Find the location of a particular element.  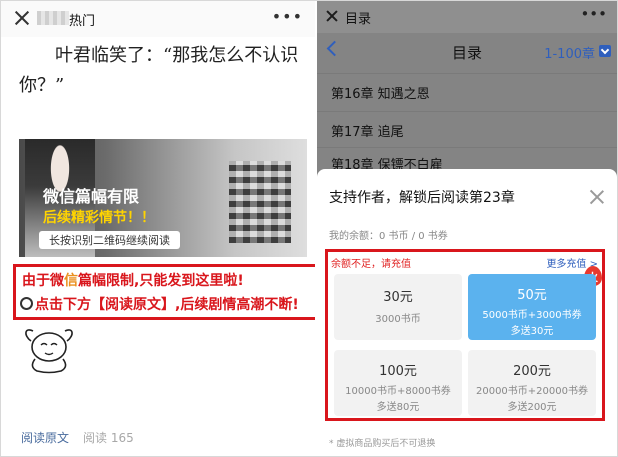

read-original-notice: 由于微信篇幅限制,只能发到这里啦! 点击下方【阅读原文】,后续剧情高潮不断! is located at coordinates (164, 292).